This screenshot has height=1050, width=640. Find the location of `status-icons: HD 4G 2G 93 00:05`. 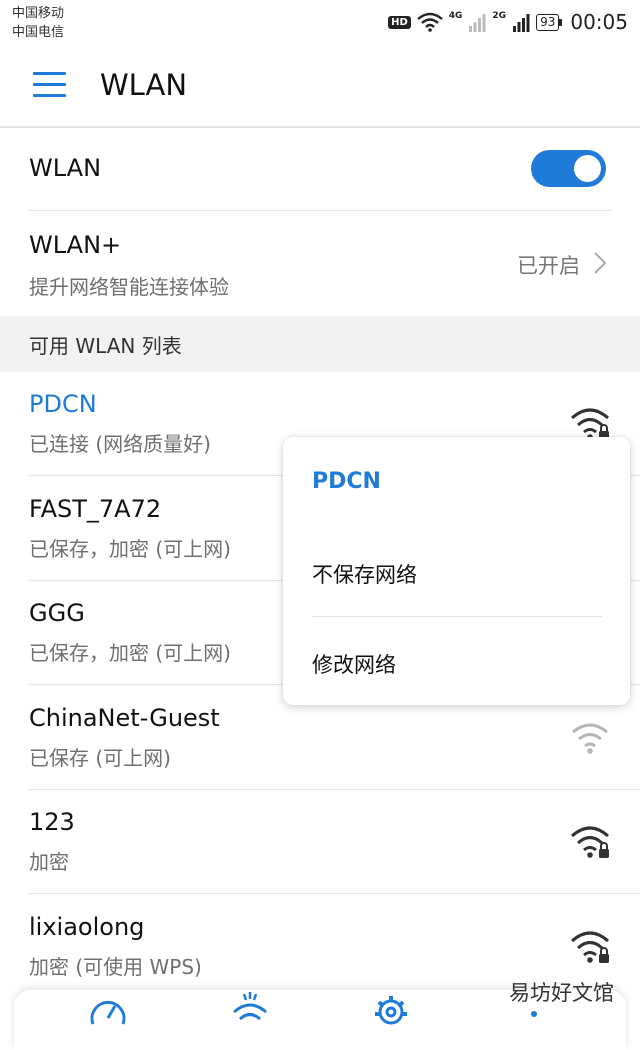

status-icons: HD 4G 2G 93 00:05 is located at coordinates (508, 22).